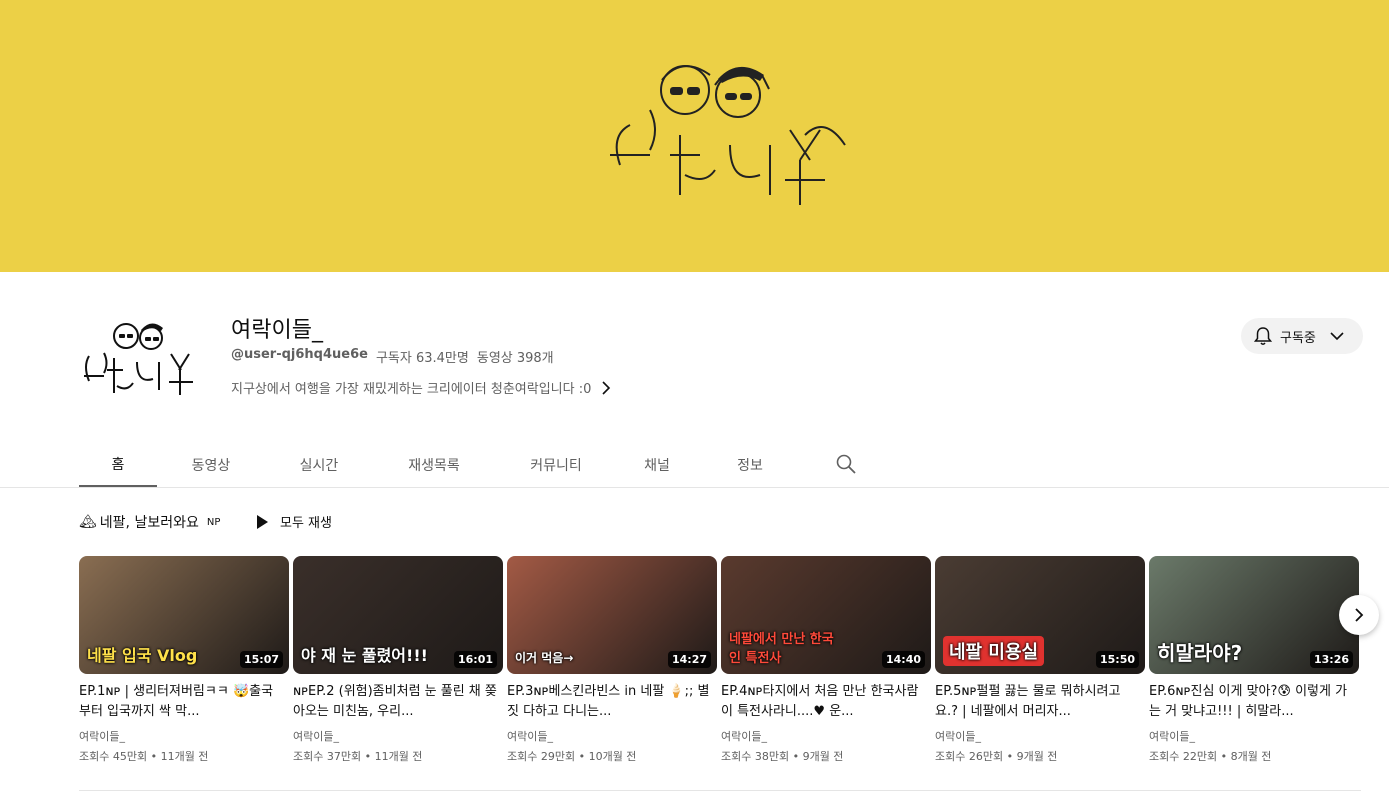  What do you see at coordinates (1263, 336) in the screenshot?
I see `bell-icon` at bounding box center [1263, 336].